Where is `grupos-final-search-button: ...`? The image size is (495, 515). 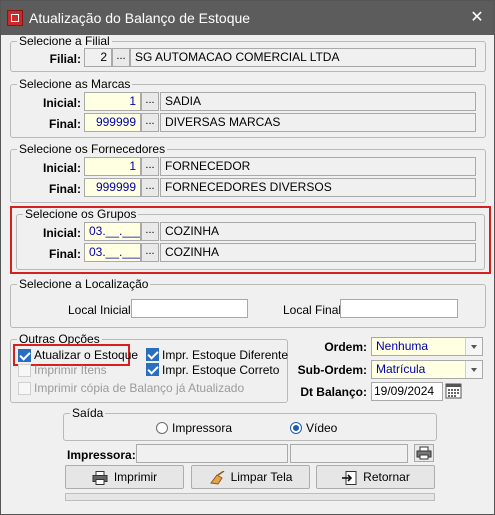
grupos-final-search-button: ... is located at coordinates (150, 252).